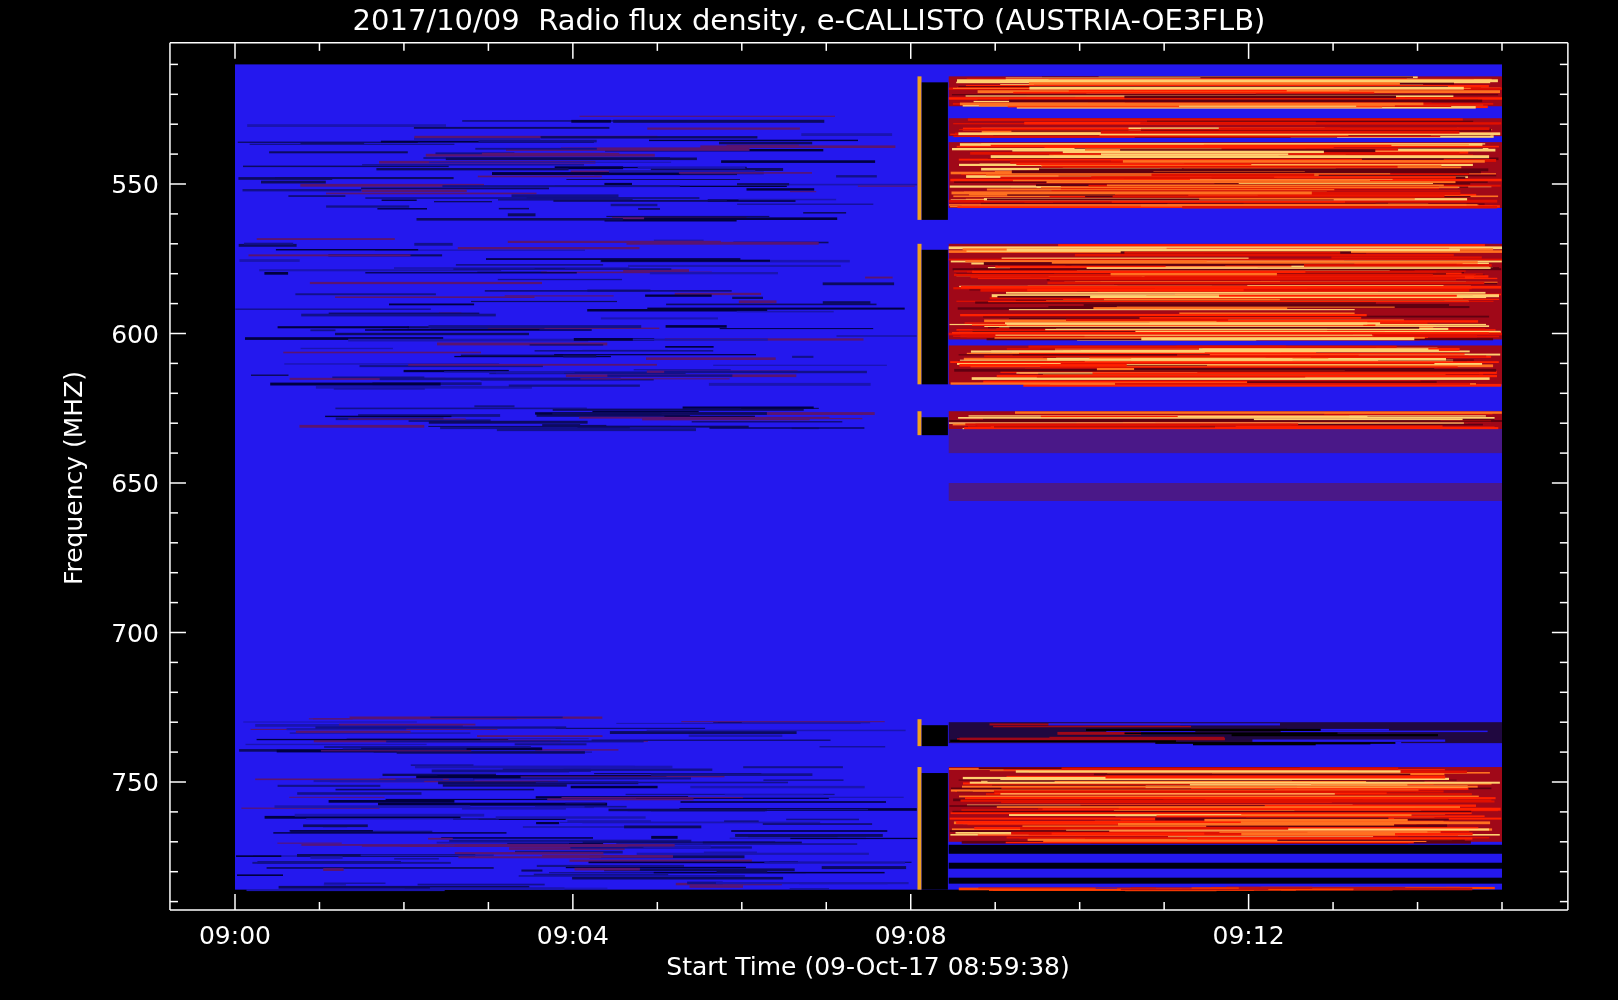  I want to click on tick-label: 700, so click(135, 633).